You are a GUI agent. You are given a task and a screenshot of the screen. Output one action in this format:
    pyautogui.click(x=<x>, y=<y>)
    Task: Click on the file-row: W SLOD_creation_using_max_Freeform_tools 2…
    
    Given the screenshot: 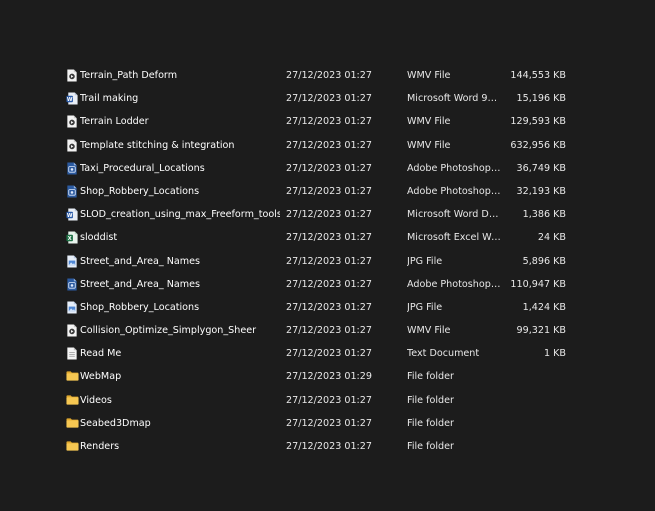 What is the action you would take?
    pyautogui.click(x=320, y=214)
    